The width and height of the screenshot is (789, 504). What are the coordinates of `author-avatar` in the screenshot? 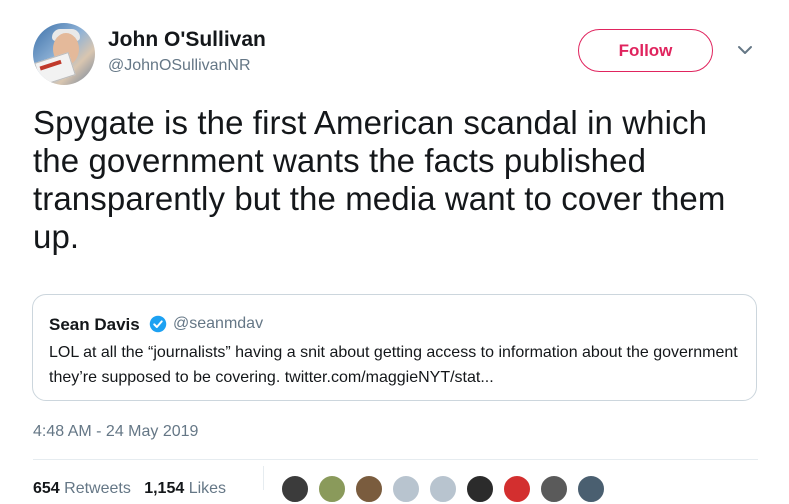 It's located at (64, 54).